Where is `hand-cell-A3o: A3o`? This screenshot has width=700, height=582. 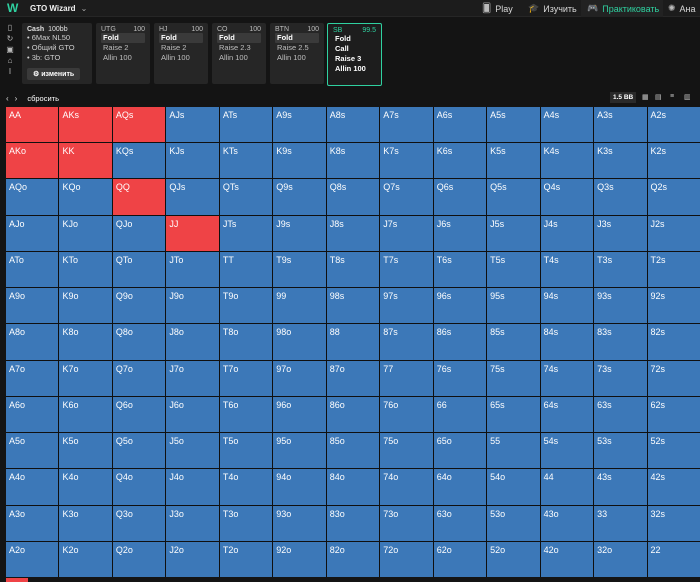
hand-cell-A3o: A3o is located at coordinates (32, 523).